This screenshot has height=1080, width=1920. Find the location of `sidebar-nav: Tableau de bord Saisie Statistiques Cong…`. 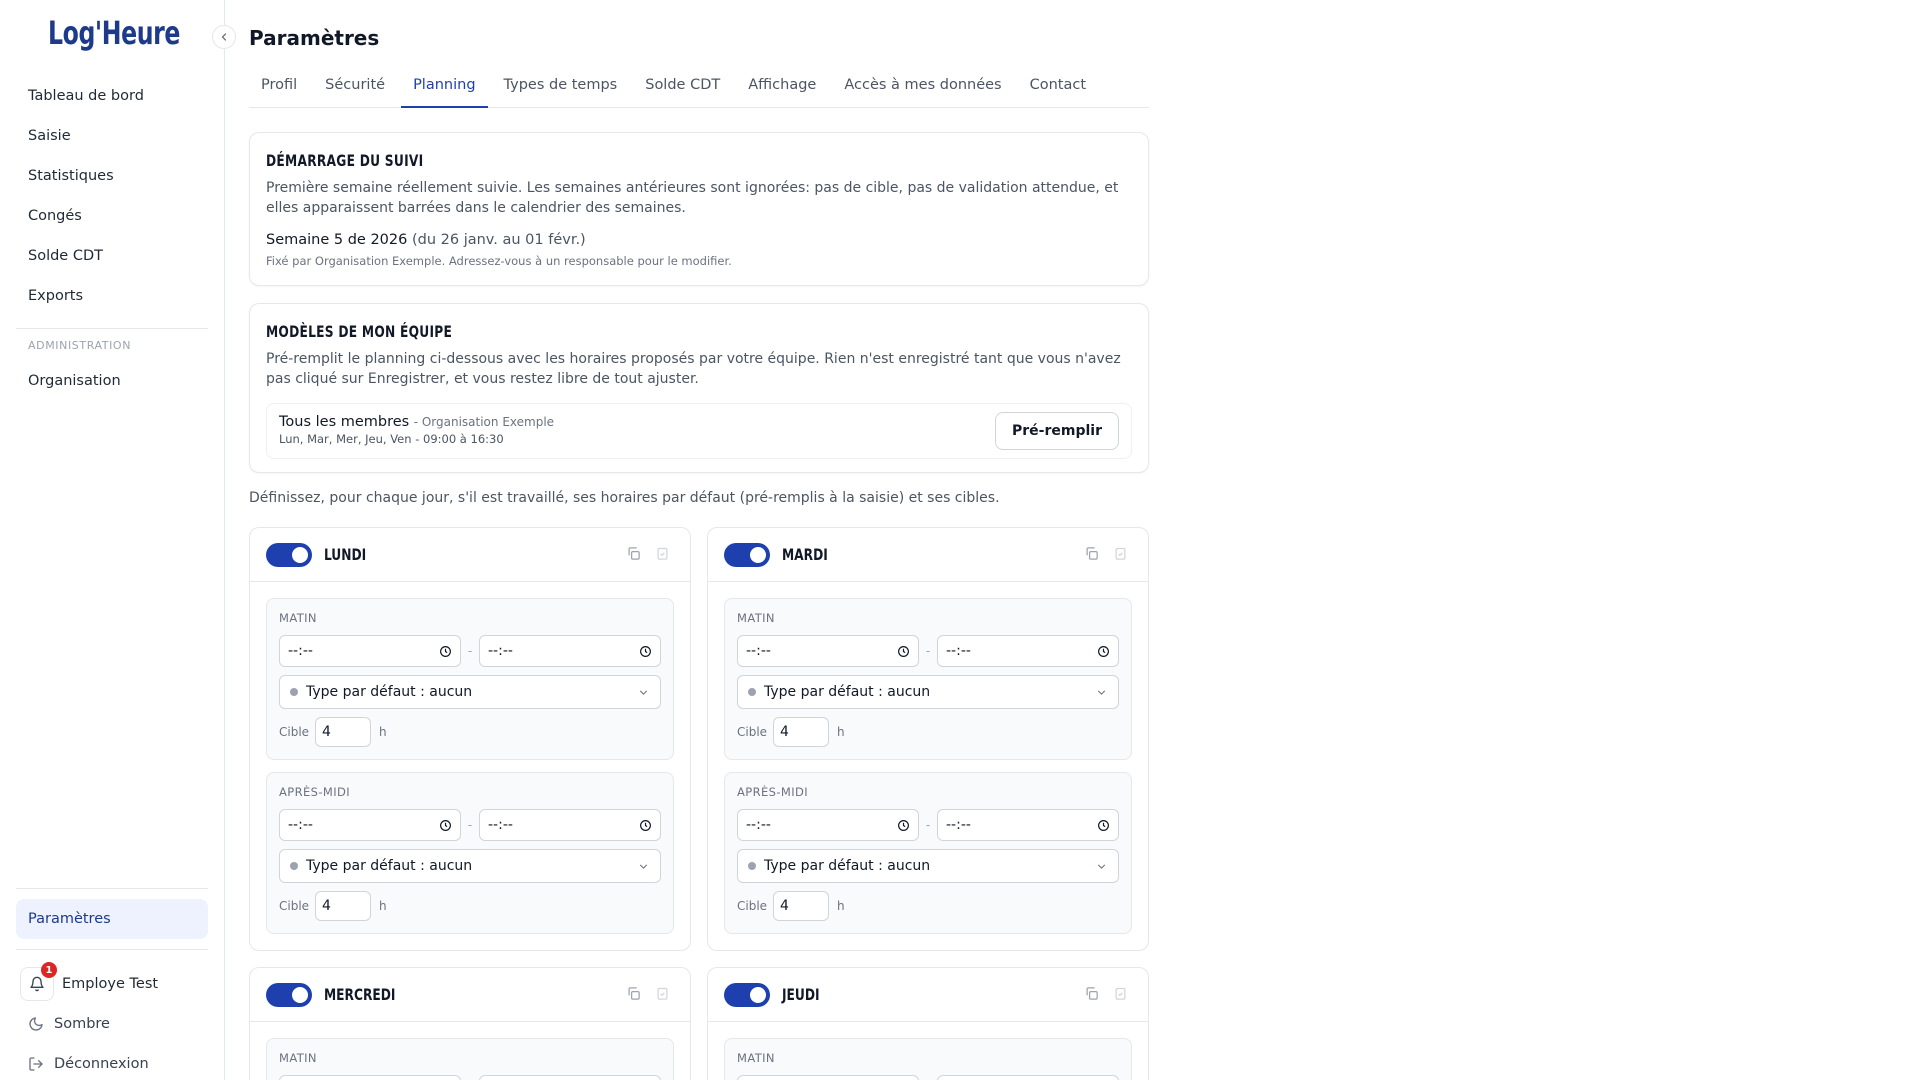

sidebar-nav: Tableau de bord Saisie Statistiques Cong… is located at coordinates (112, 238).